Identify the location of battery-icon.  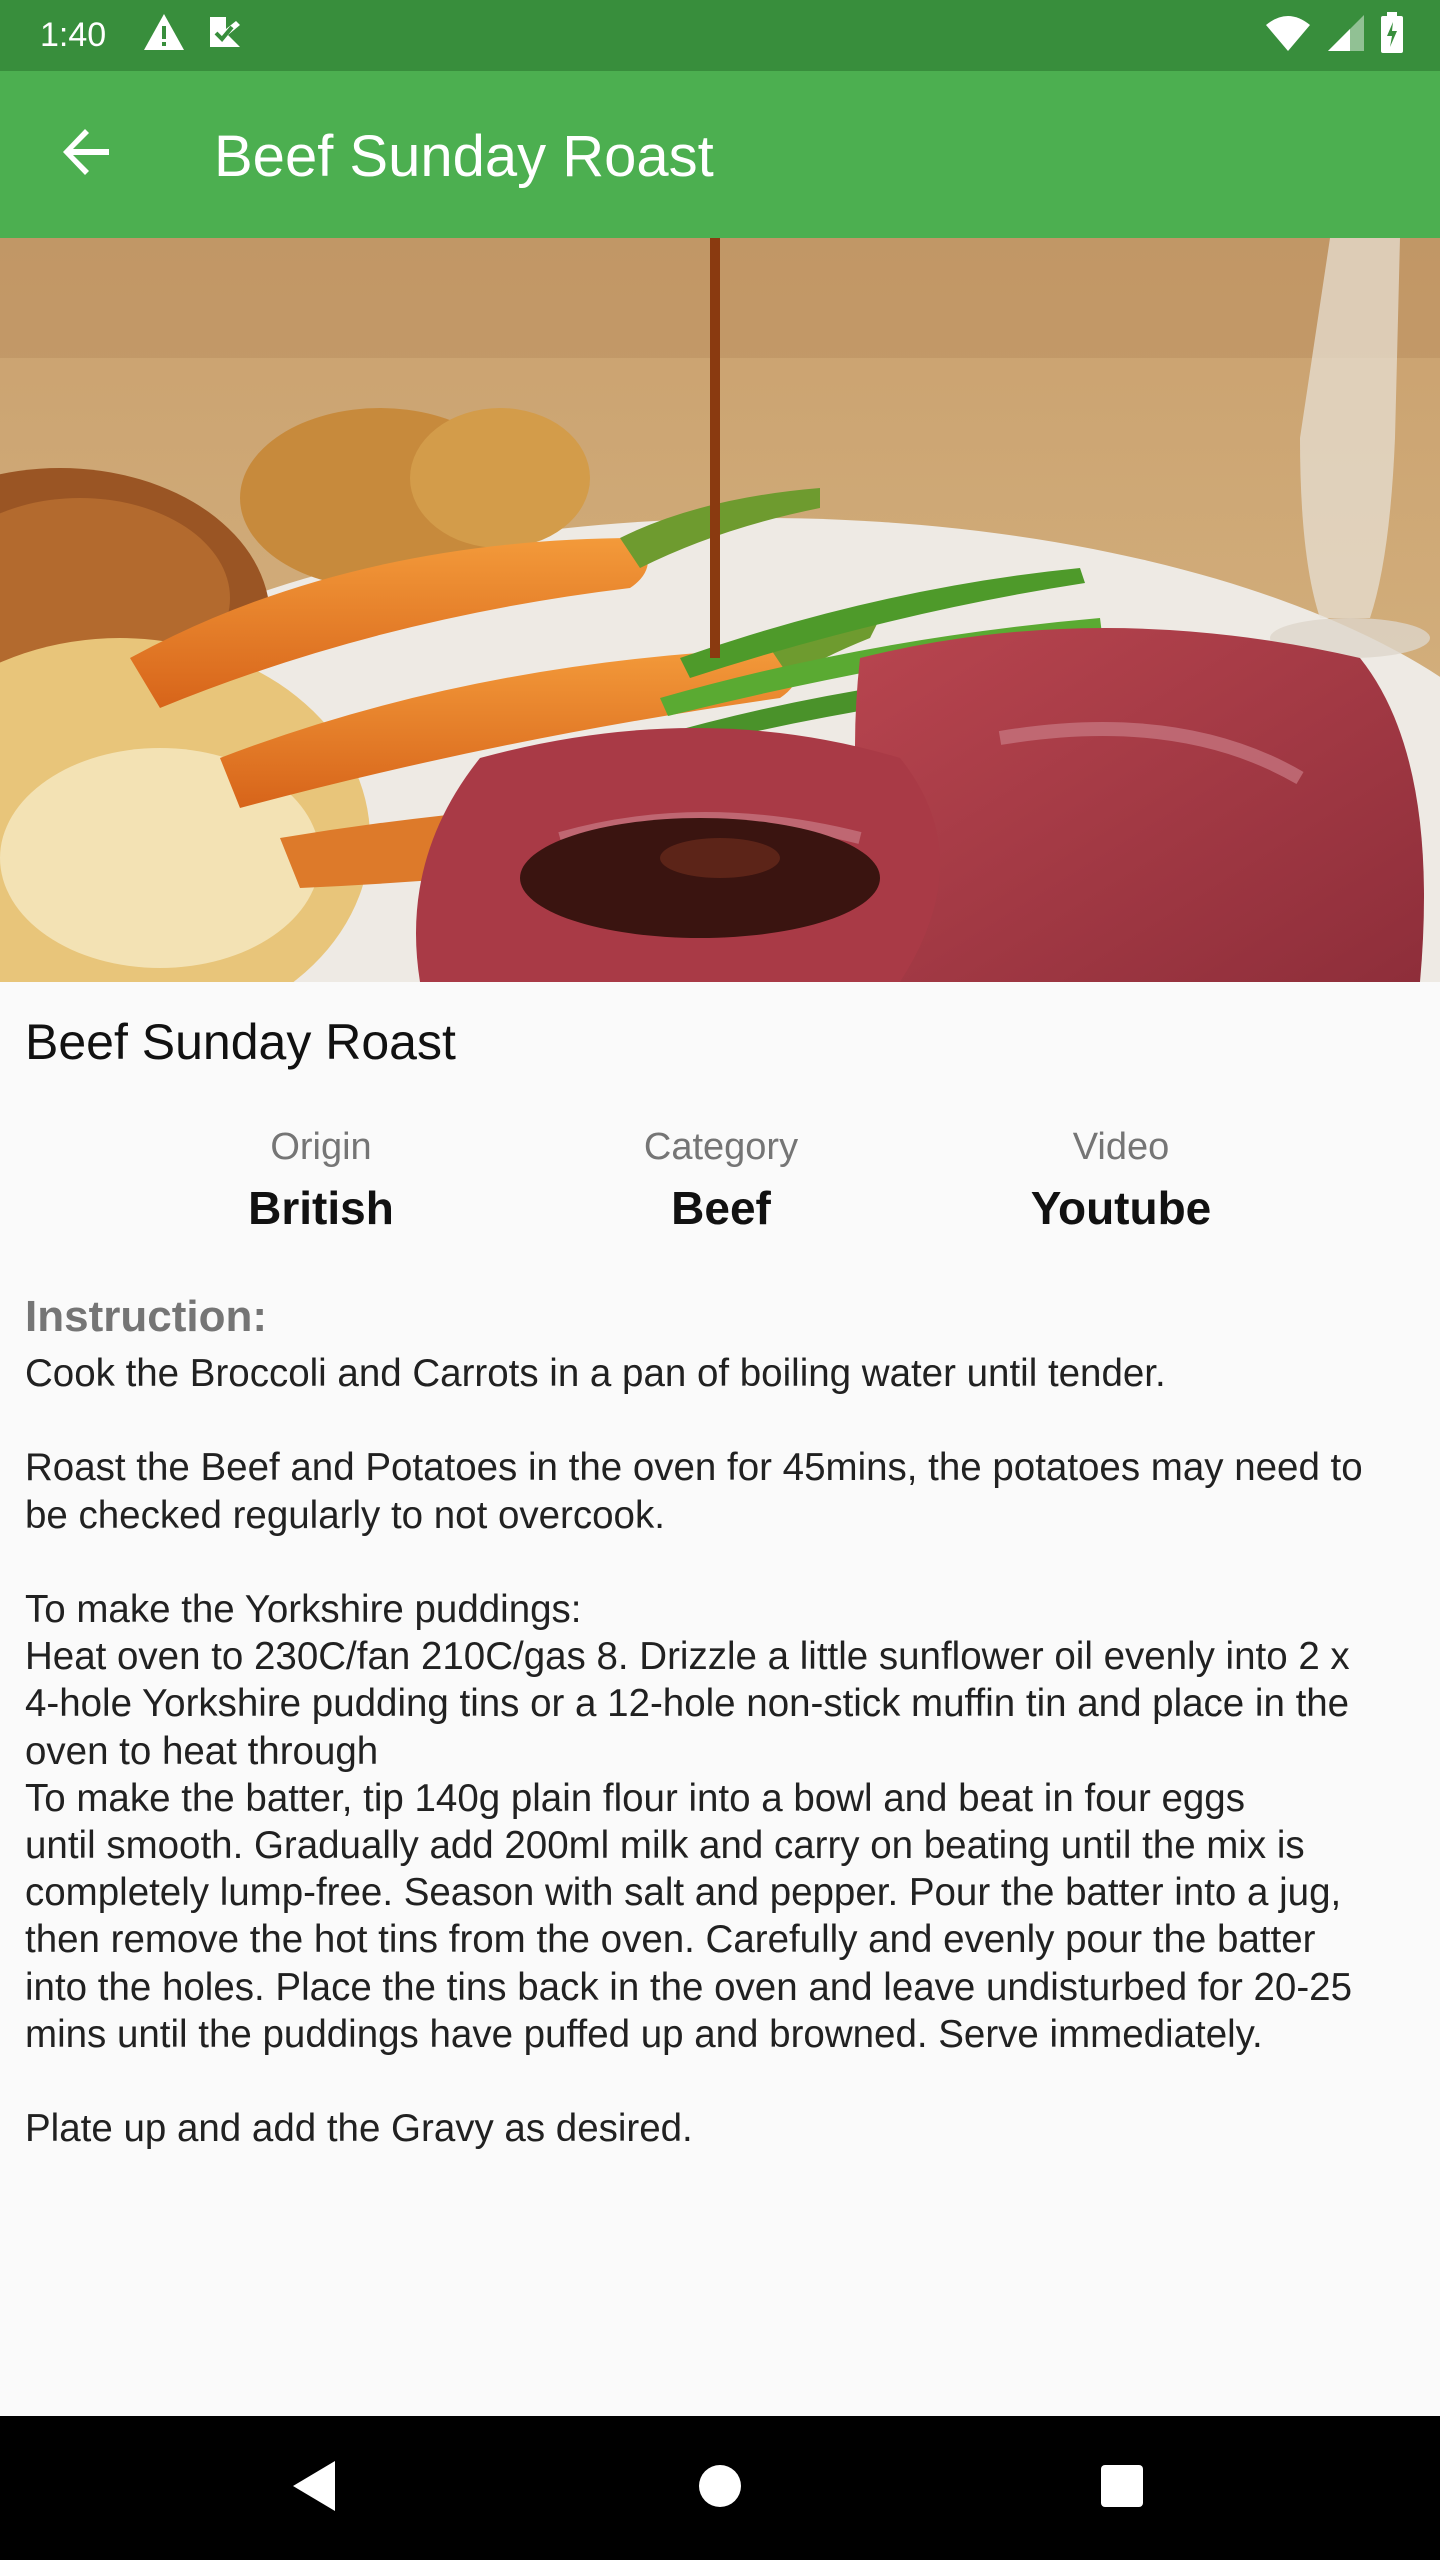
(1392, 35).